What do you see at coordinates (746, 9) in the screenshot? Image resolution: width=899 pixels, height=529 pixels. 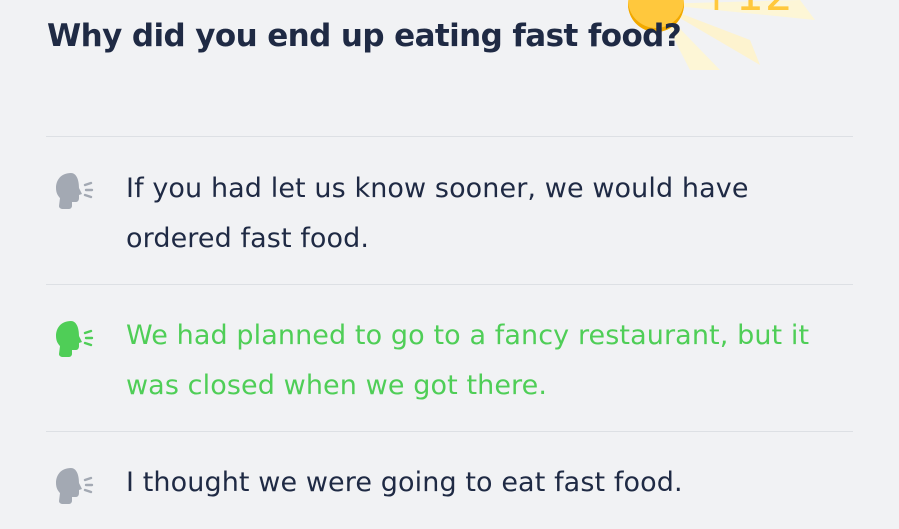 I see `reward-count: +12` at bounding box center [746, 9].